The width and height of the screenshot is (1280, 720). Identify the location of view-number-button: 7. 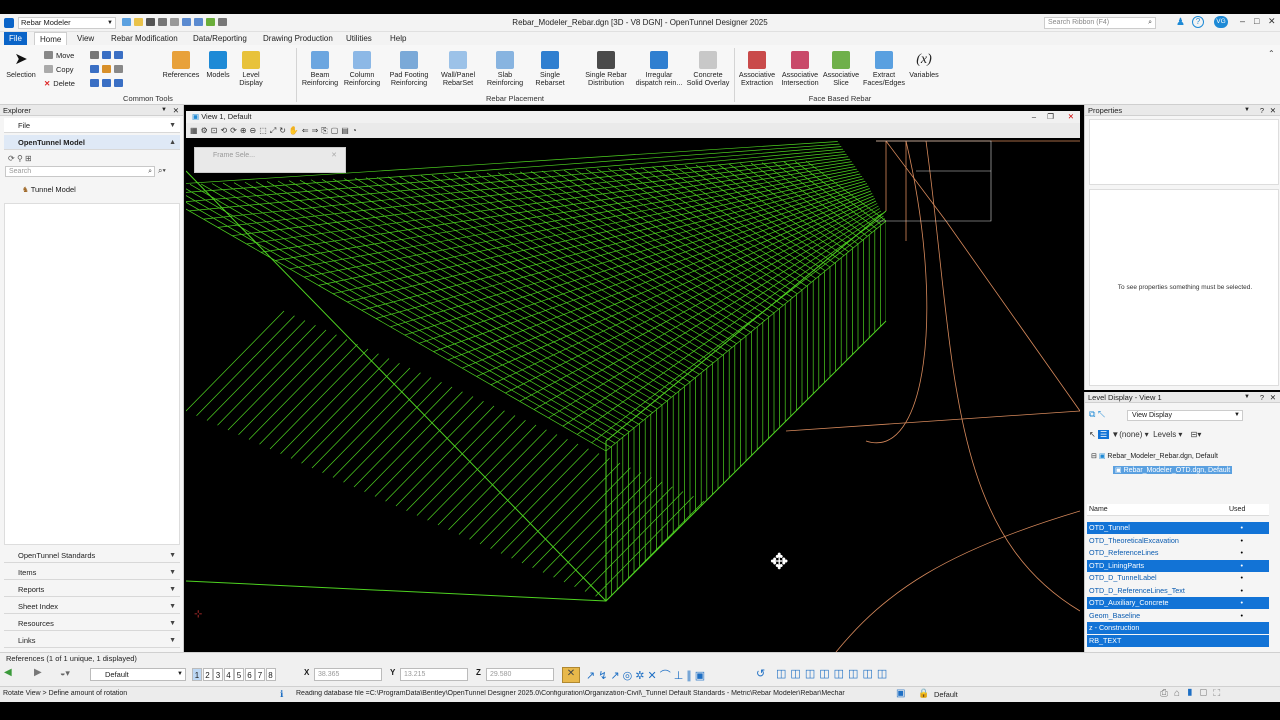
(260, 674).